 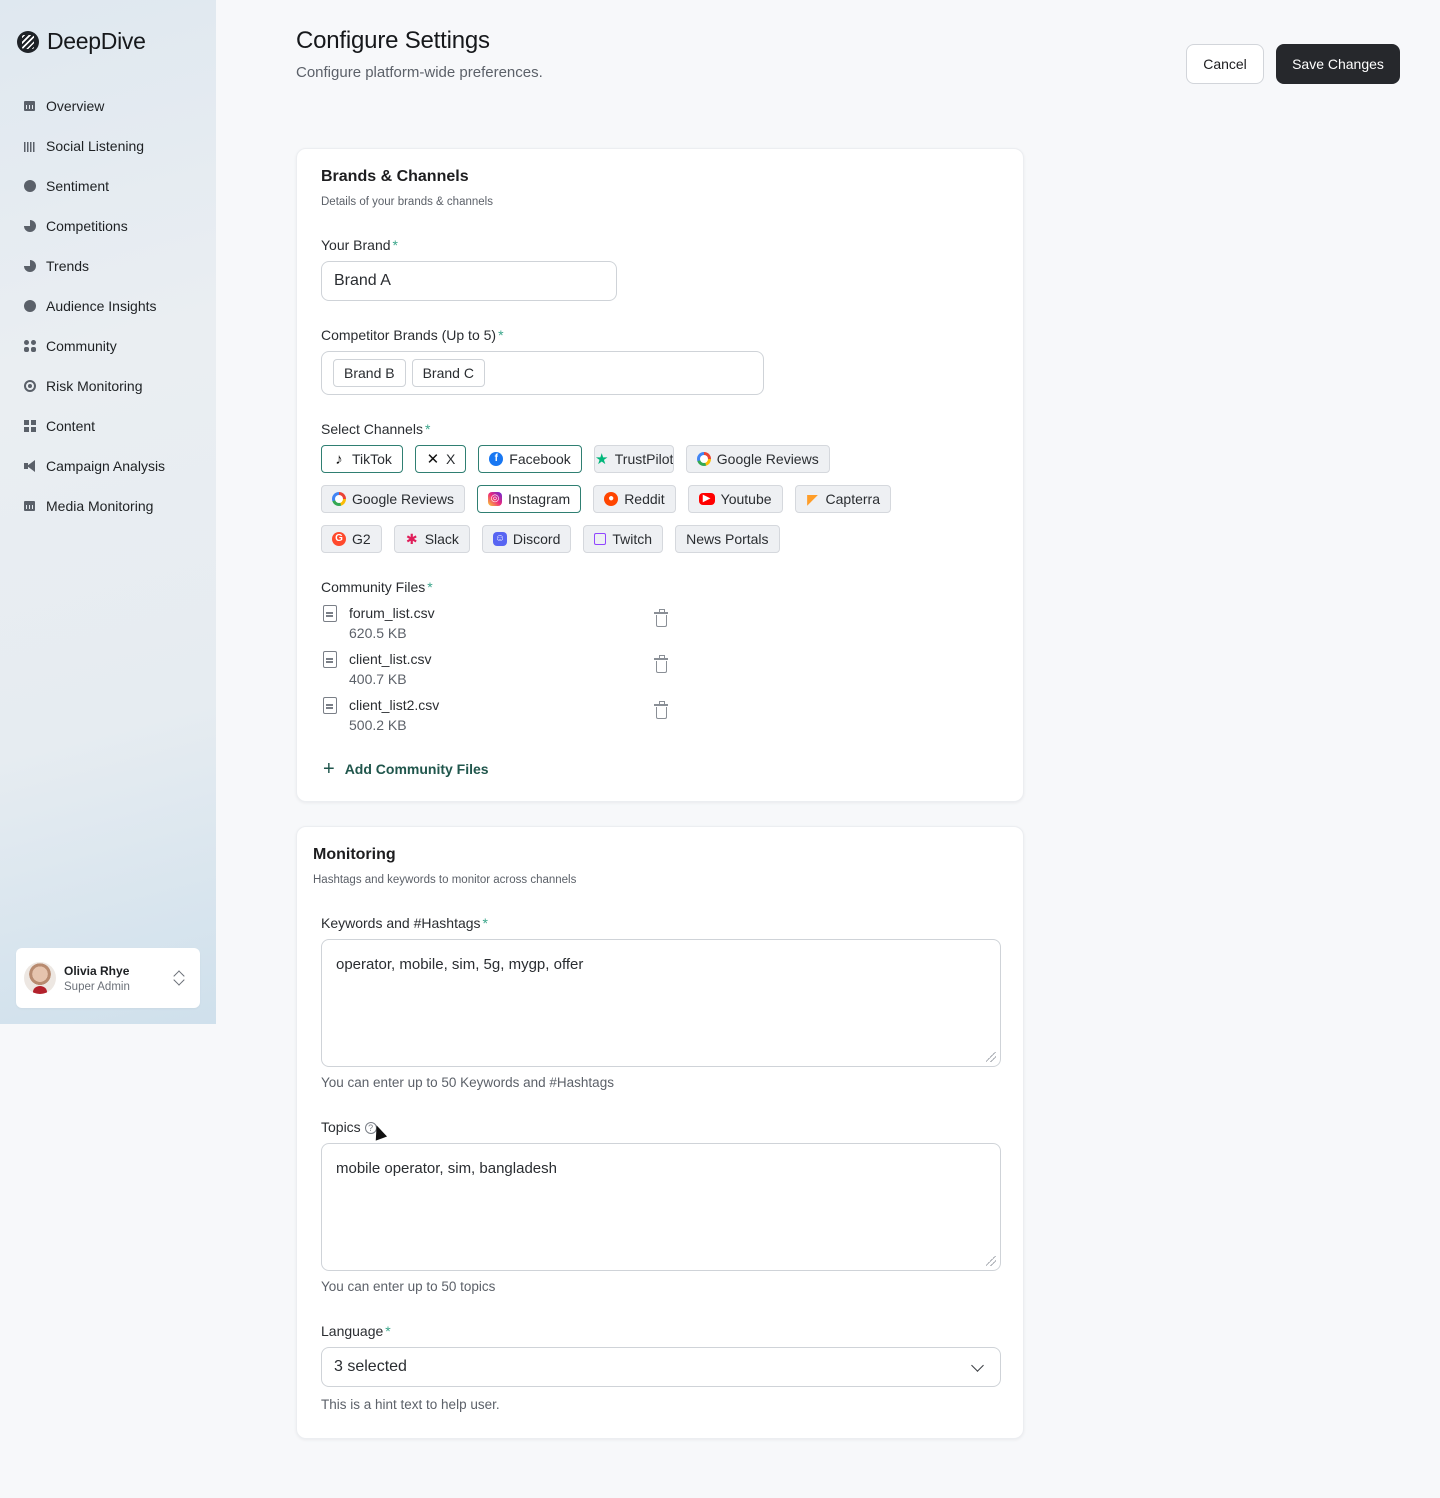 I want to click on channel-chip-x: ✕ X, so click(x=440, y=459).